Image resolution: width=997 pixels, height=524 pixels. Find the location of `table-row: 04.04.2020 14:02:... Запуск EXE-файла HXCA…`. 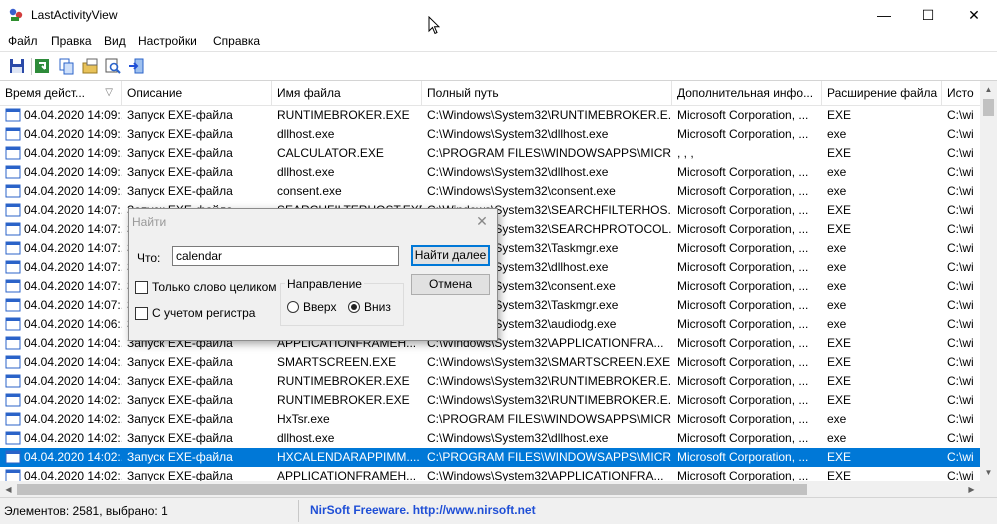

table-row: 04.04.2020 14:02:... Запуск EXE-файла HXCA… is located at coordinates (490, 457).